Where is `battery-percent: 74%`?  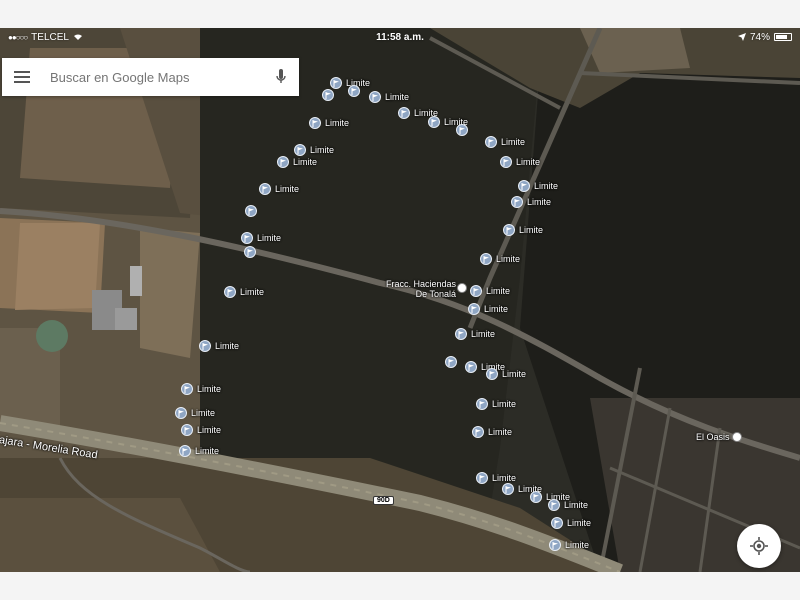 battery-percent: 74% is located at coordinates (759, 37).